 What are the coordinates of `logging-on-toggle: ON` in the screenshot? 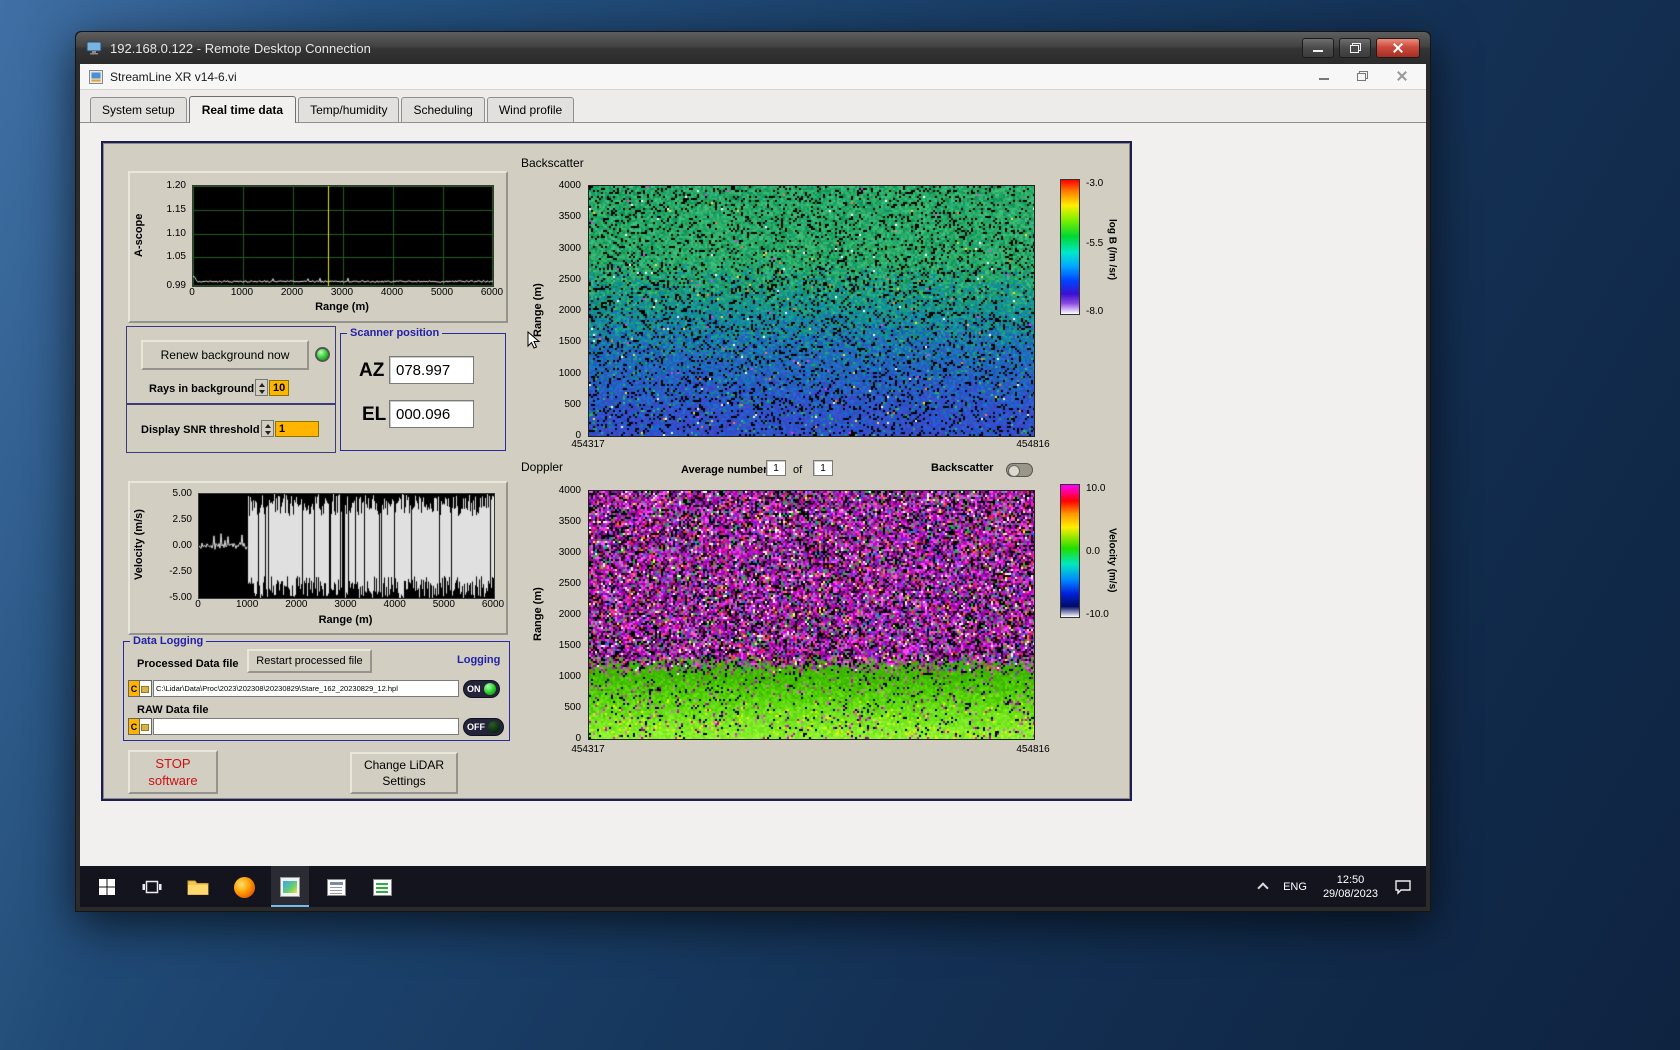 It's located at (481, 689).